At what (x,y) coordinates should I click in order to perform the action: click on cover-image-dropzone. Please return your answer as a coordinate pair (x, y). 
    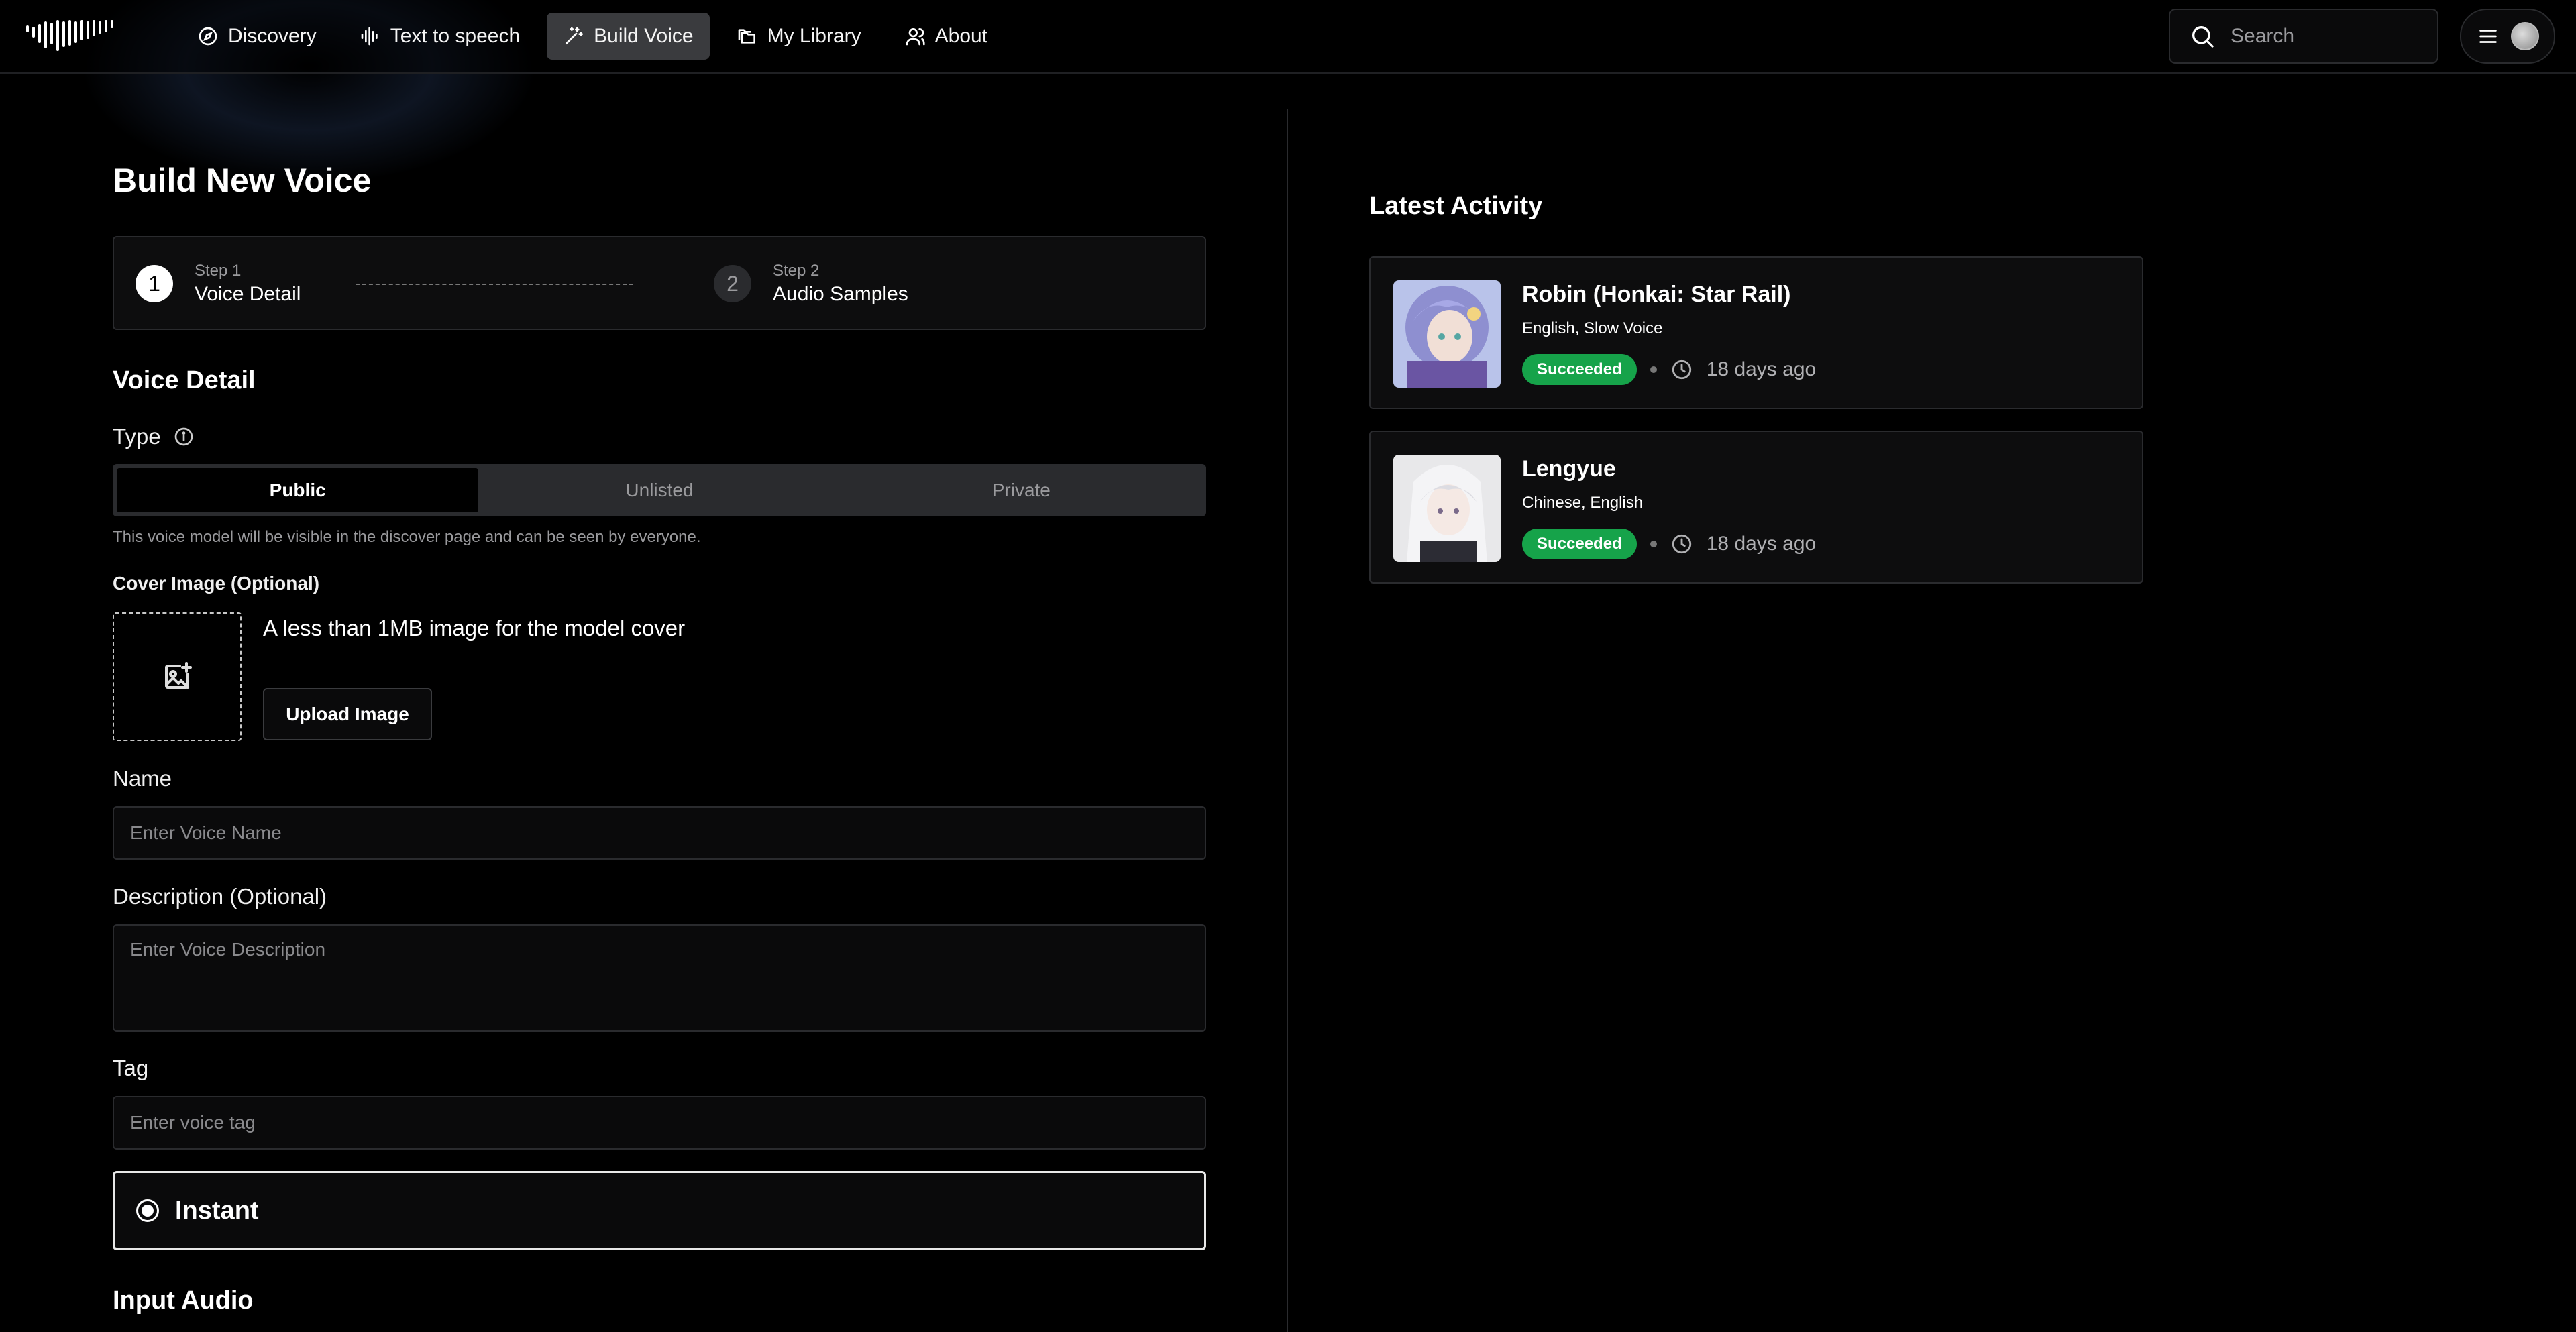
    Looking at the image, I should click on (177, 676).